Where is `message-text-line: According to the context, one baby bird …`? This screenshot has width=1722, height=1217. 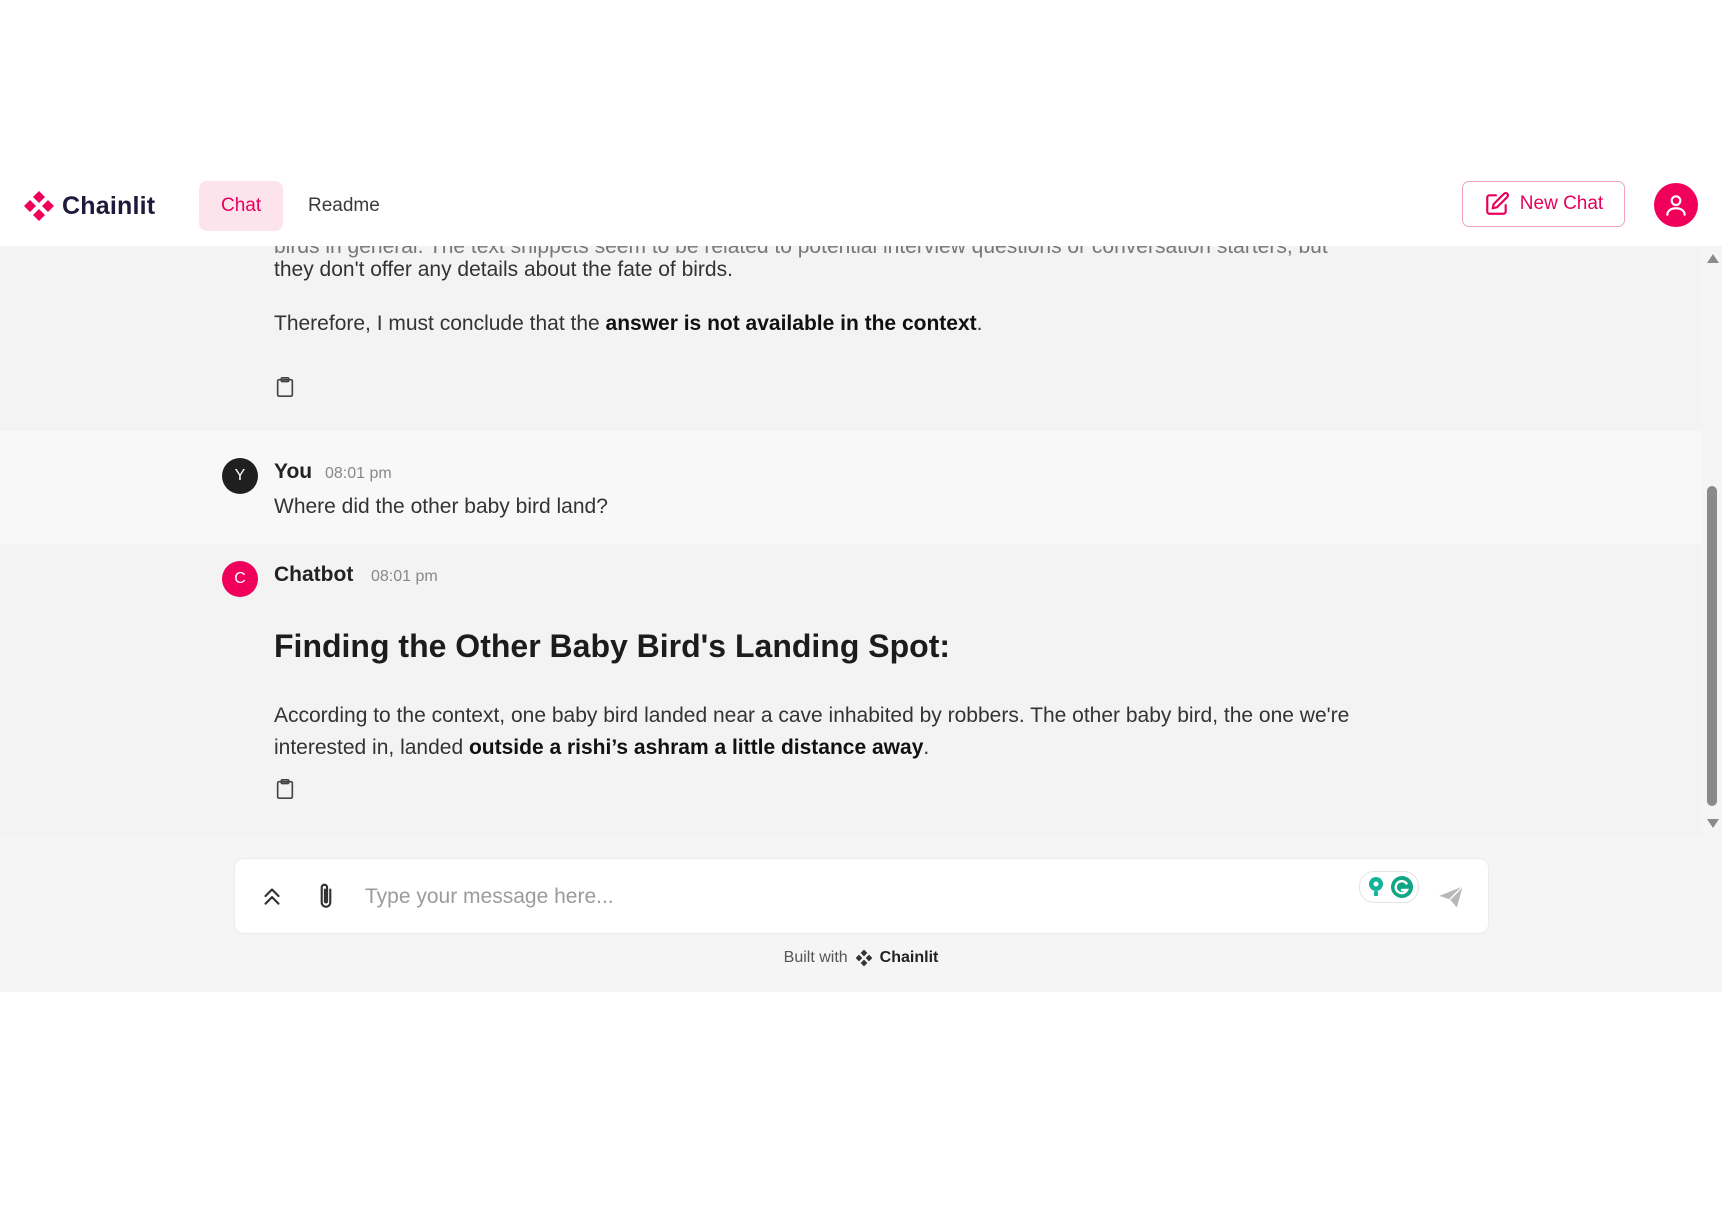
message-text-line: According to the context, one baby bird … is located at coordinates (812, 715).